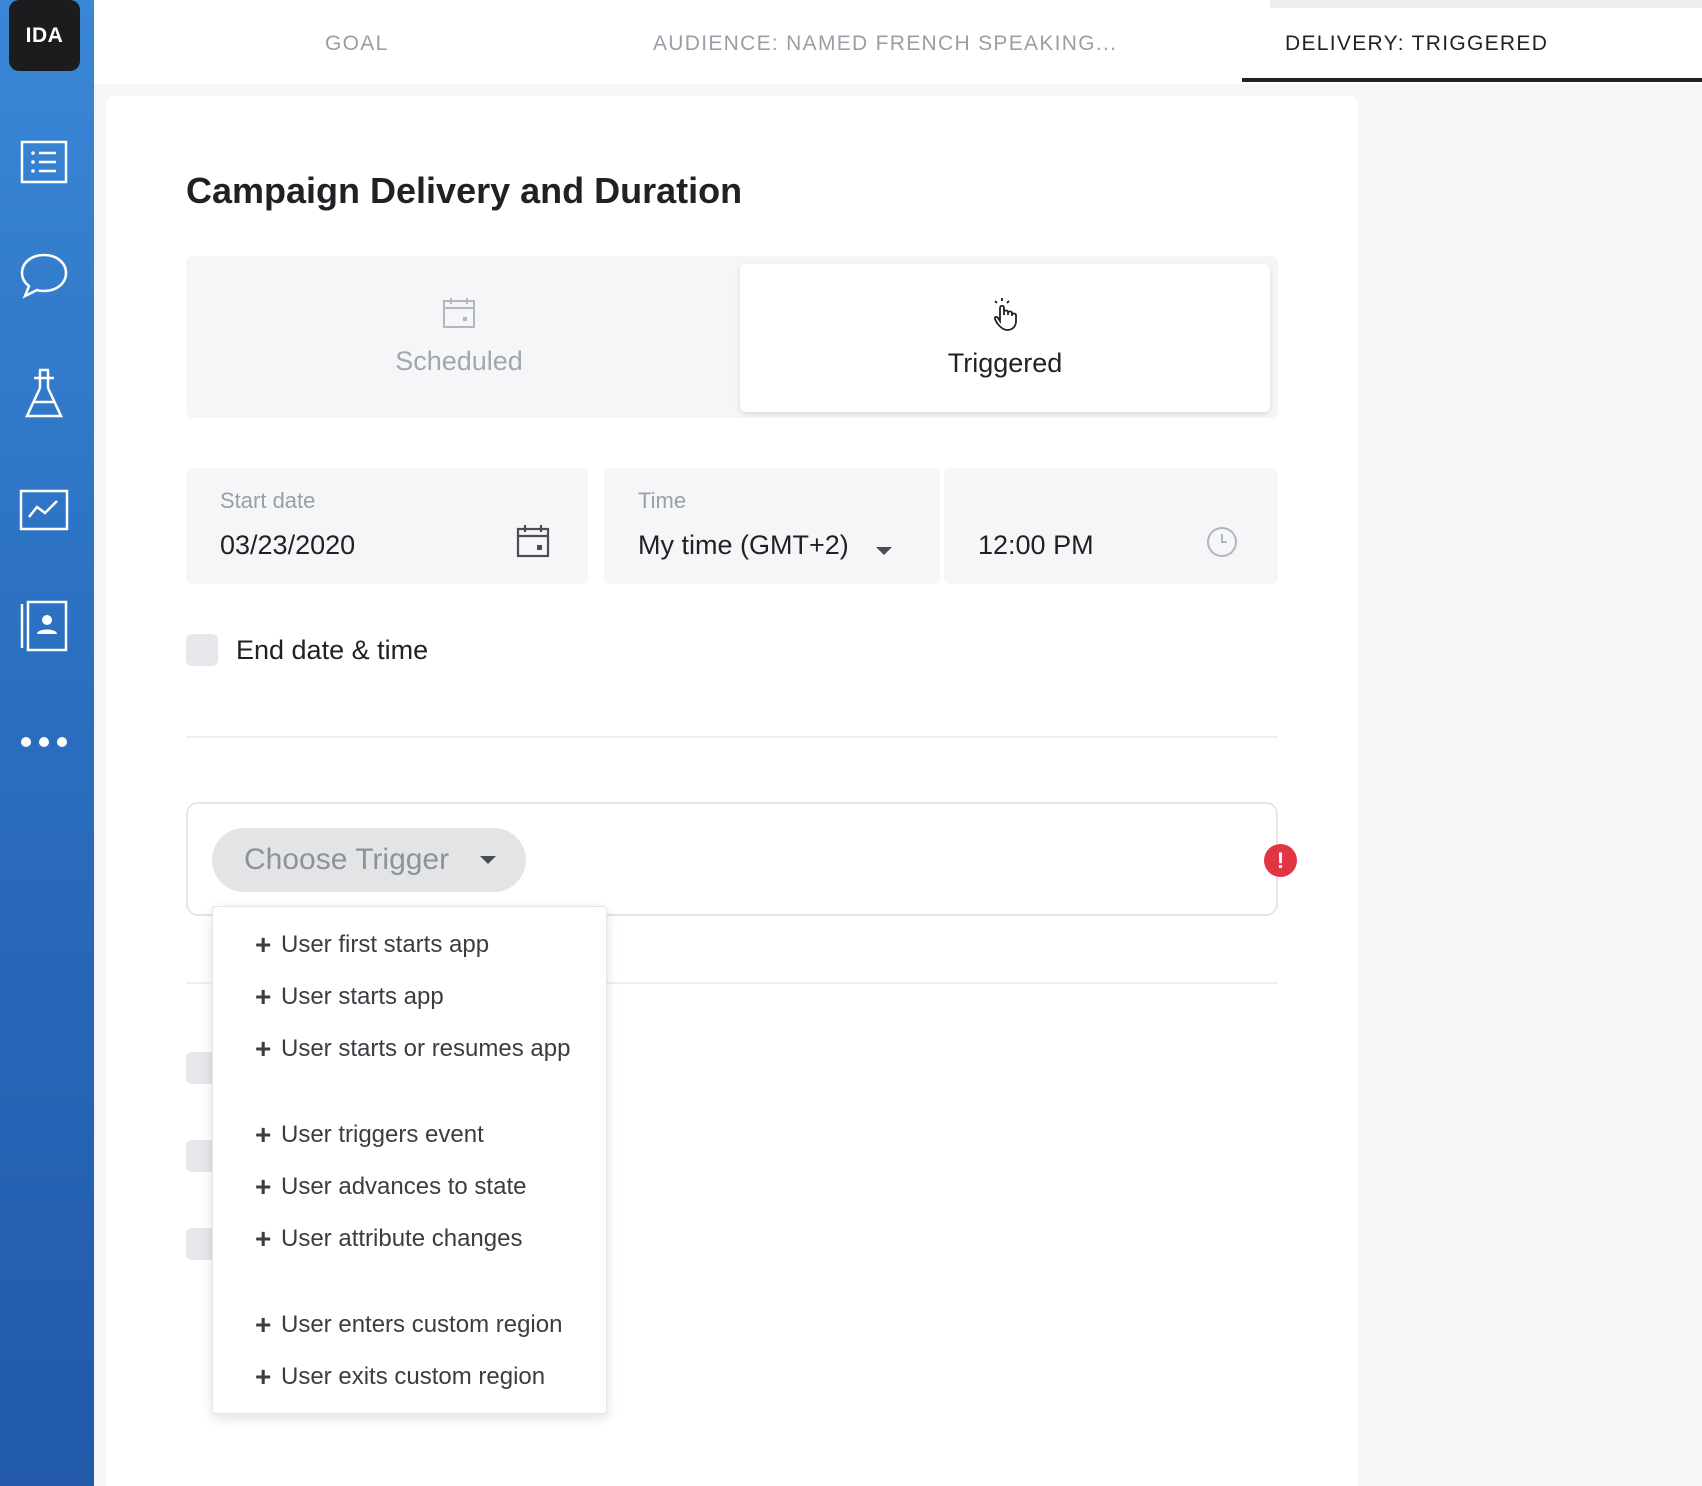 The height and width of the screenshot is (1486, 1702). I want to click on menu-item-label: User attribute changes, so click(402, 1238).